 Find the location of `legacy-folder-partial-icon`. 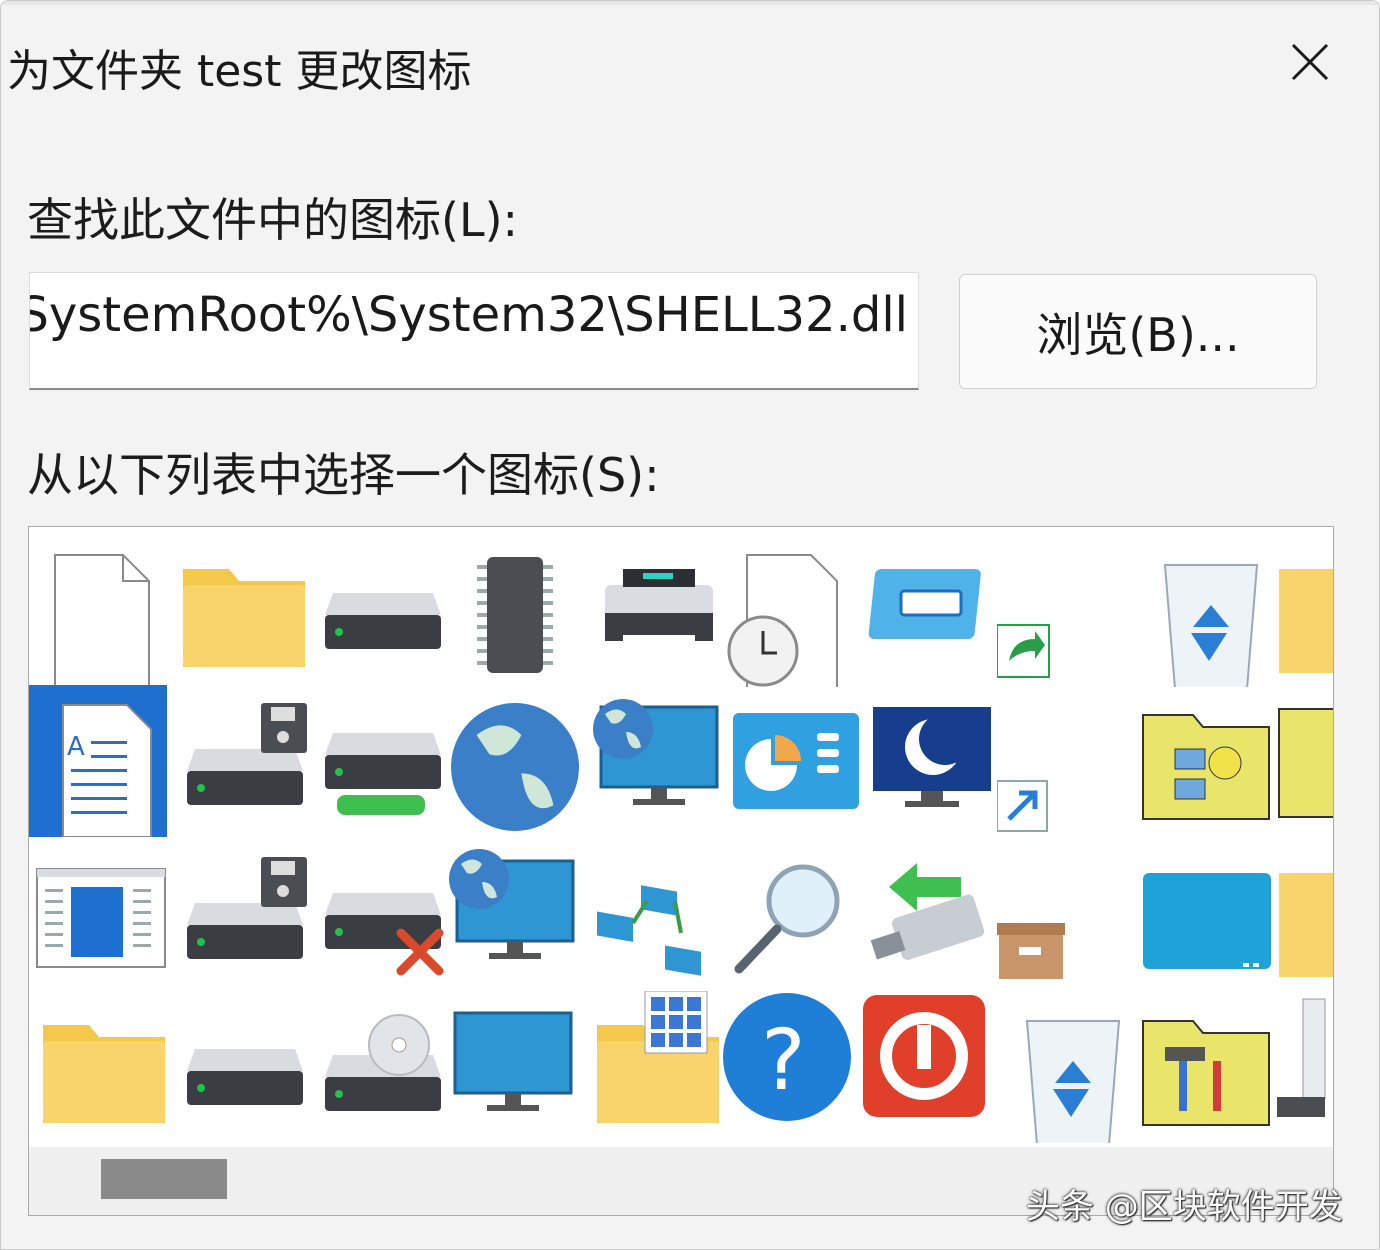

legacy-folder-partial-icon is located at coordinates (1305, 763).